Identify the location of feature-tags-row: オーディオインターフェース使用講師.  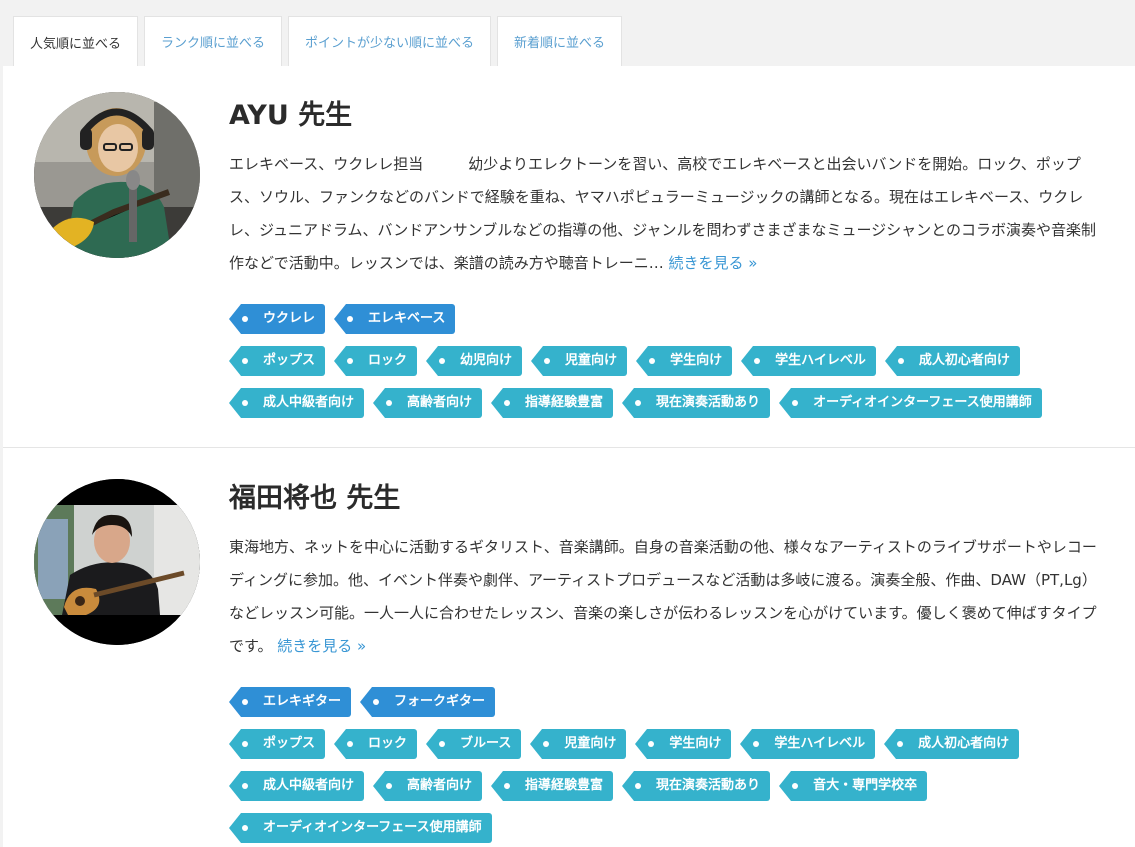
(664, 828).